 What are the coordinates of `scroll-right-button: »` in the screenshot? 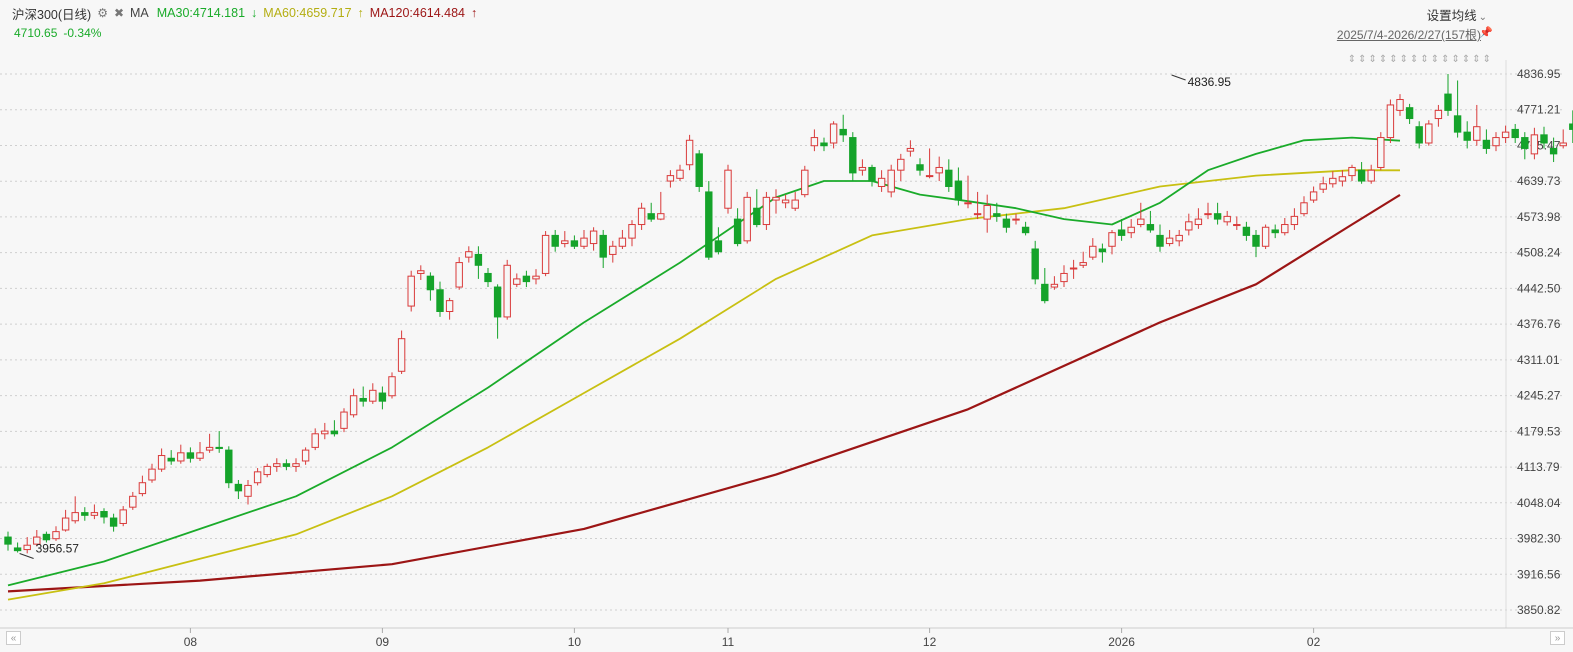 It's located at (1557, 638).